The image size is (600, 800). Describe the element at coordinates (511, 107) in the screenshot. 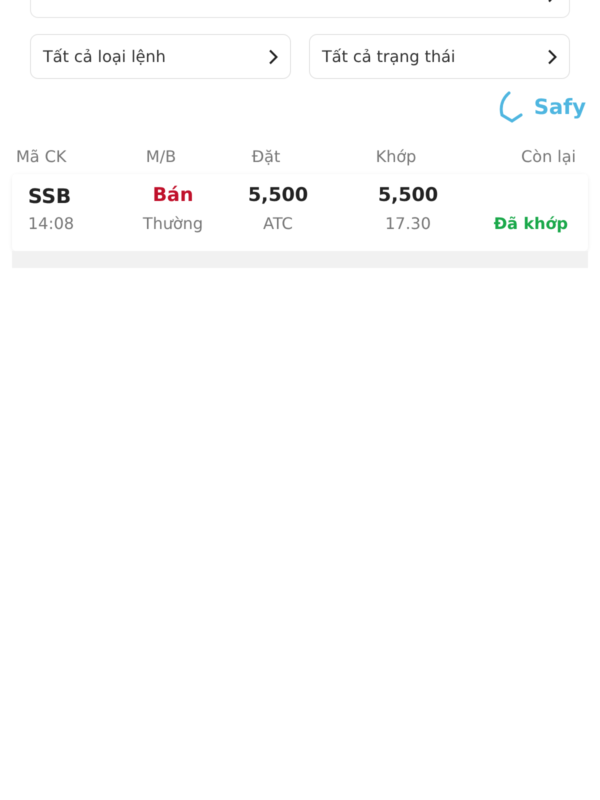

I see `logo-icon` at that location.